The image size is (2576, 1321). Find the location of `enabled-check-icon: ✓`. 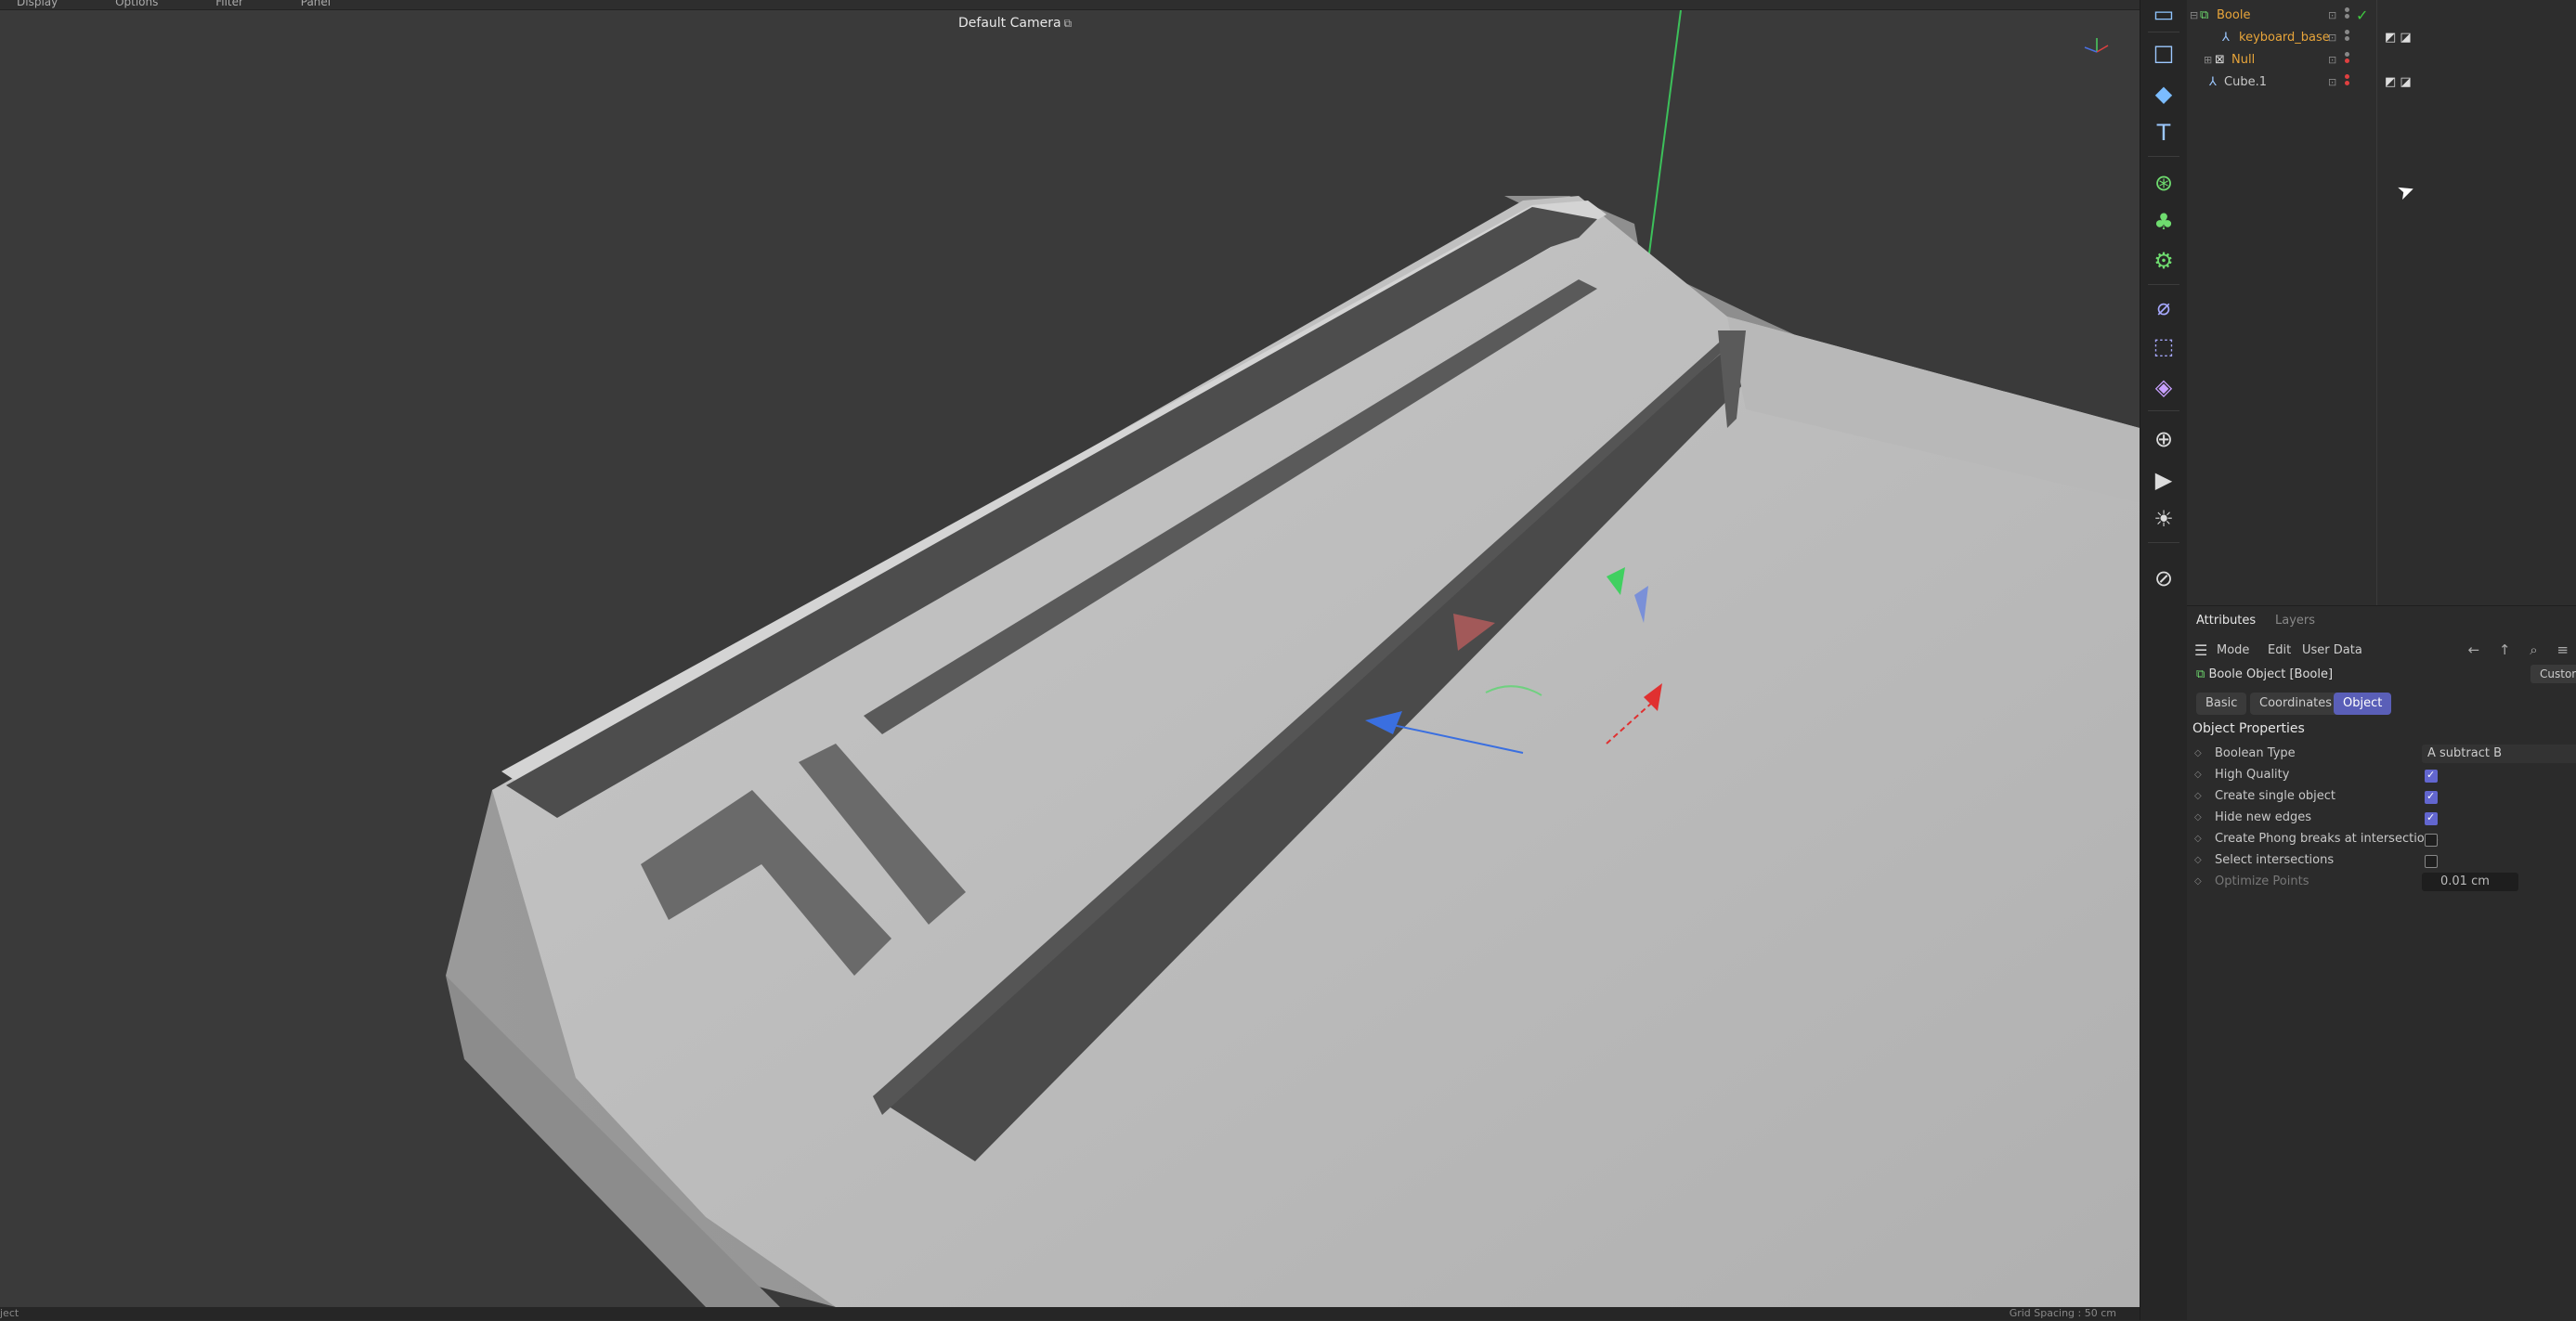

enabled-check-icon: ✓ is located at coordinates (2362, 16).